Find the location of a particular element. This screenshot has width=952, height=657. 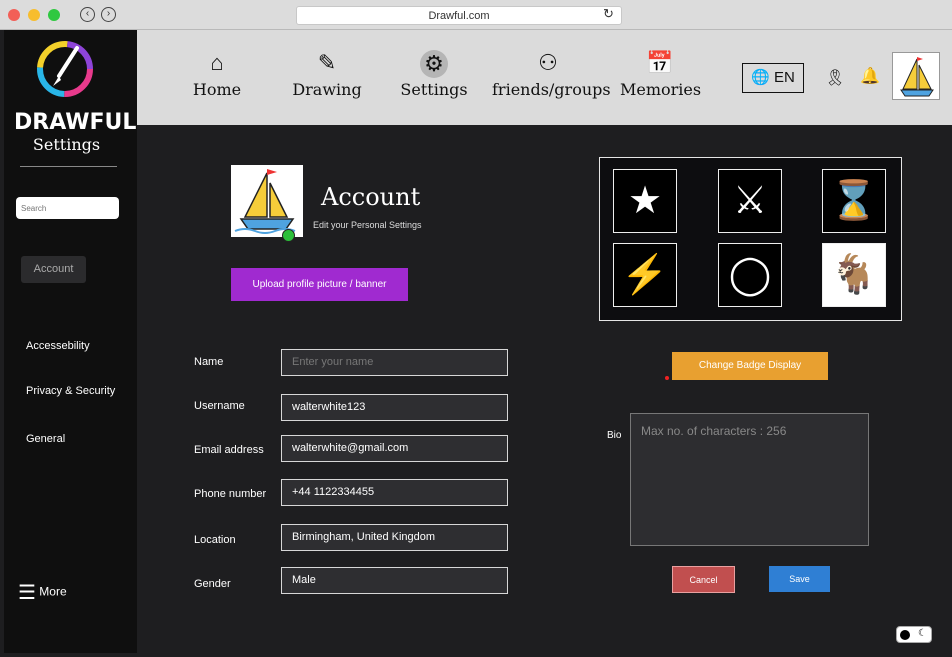

bio-label: Bio is located at coordinates (614, 435).